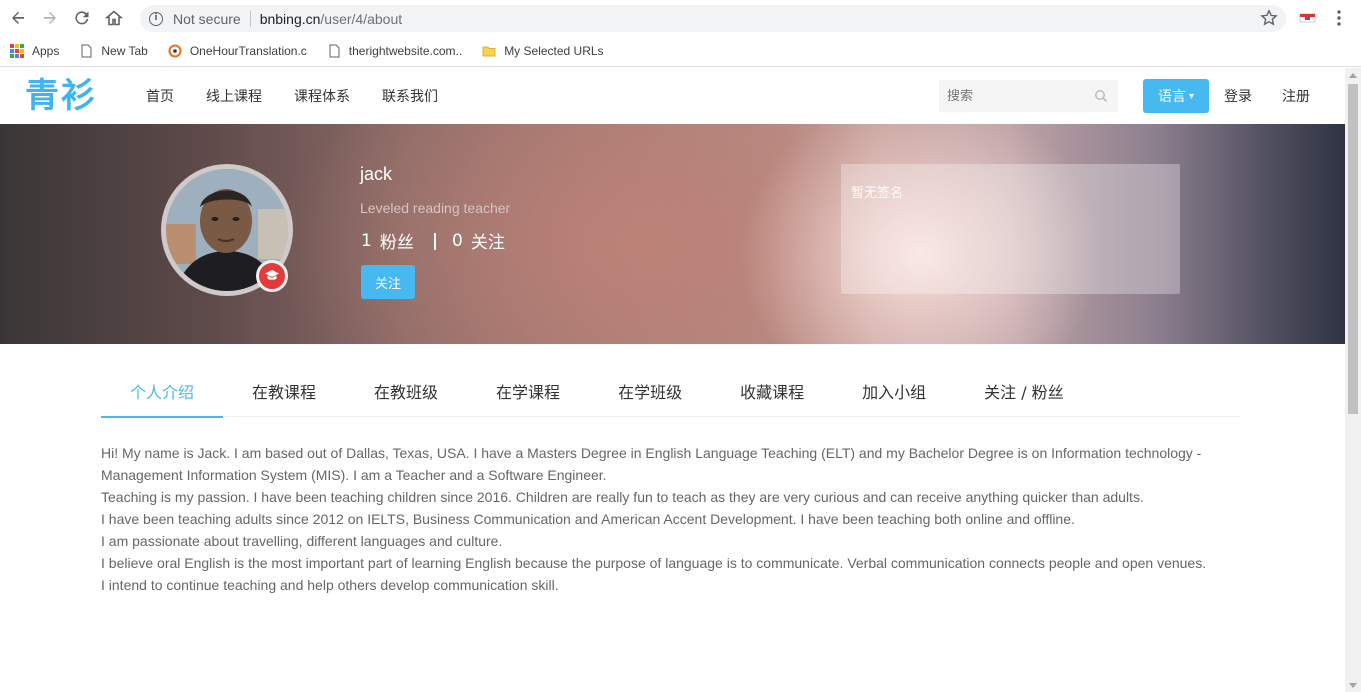  Describe the element at coordinates (388, 282) in the screenshot. I see `follow-button: 关注` at that location.